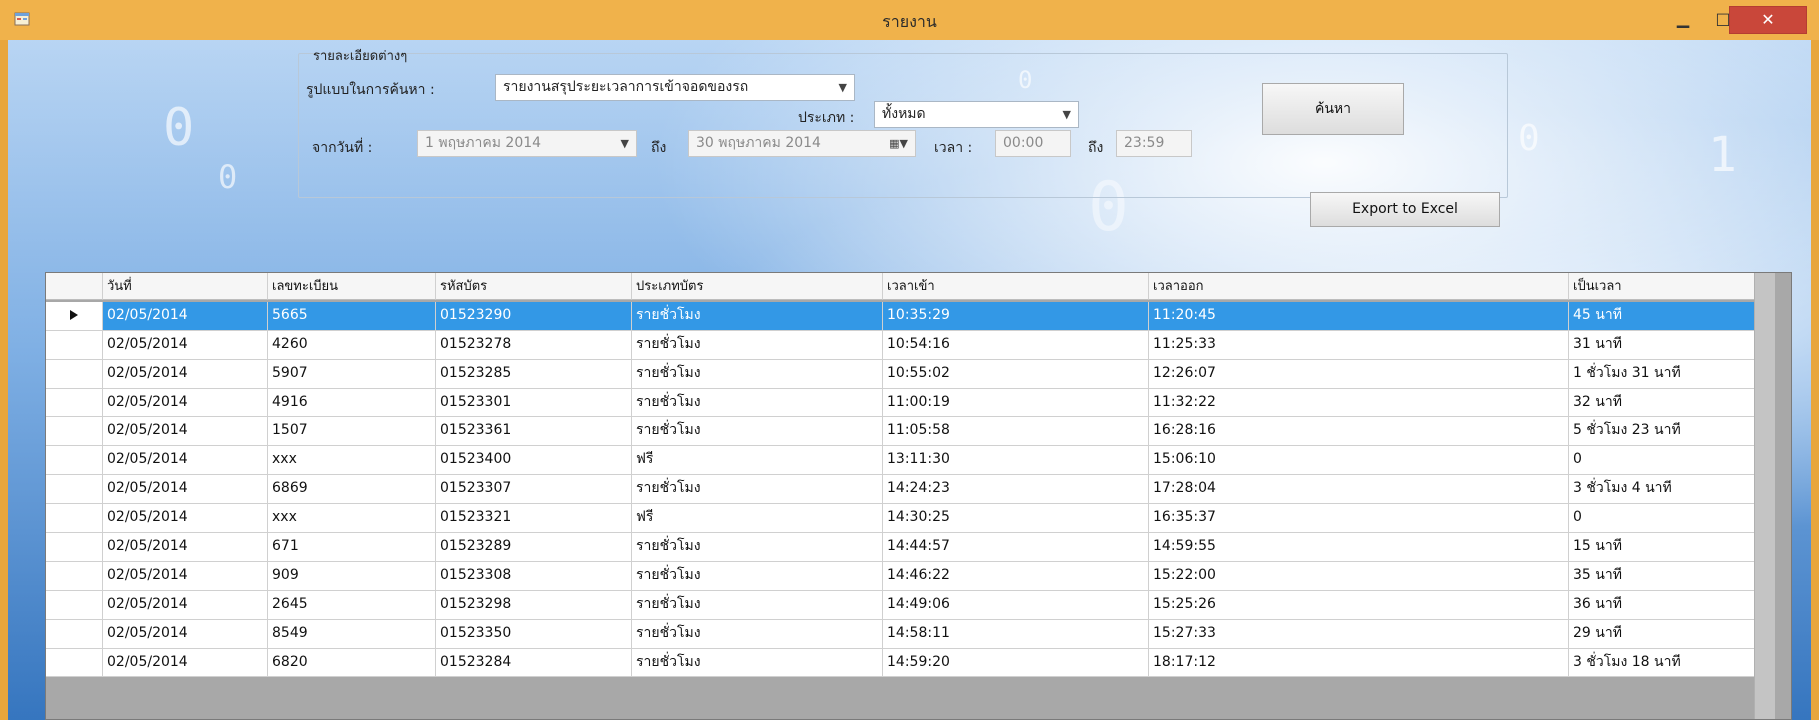 This screenshot has height=720, width=1819. I want to click on cell-exit-time: 15:06:10, so click(1359, 461).